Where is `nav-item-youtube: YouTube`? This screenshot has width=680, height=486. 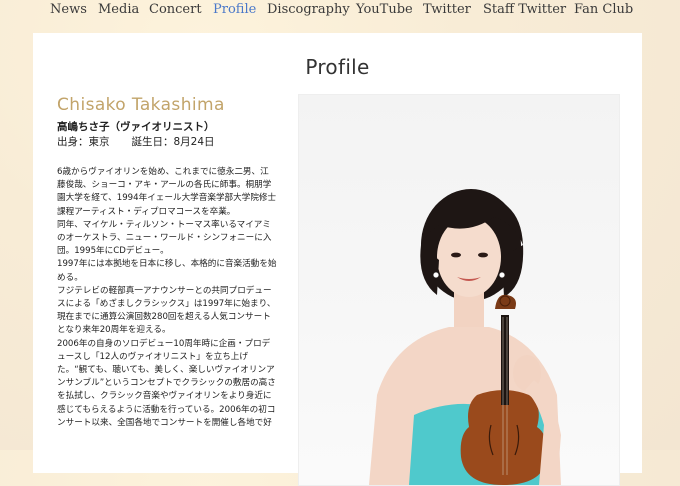
nav-item-youtube: YouTube is located at coordinates (384, 9).